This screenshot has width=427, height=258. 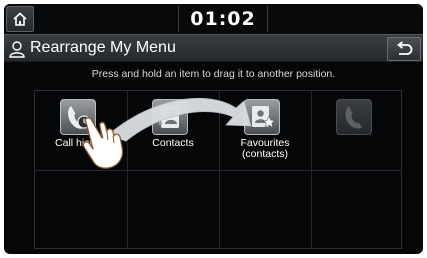 I want to click on menu-item-label: Favourites (contacts), so click(x=265, y=148).